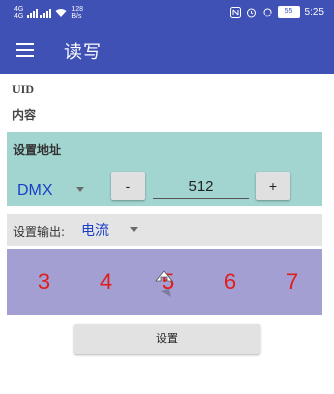 The image size is (334, 394). Describe the element at coordinates (83, 52) in the screenshot. I see `page-title: 读写` at that location.